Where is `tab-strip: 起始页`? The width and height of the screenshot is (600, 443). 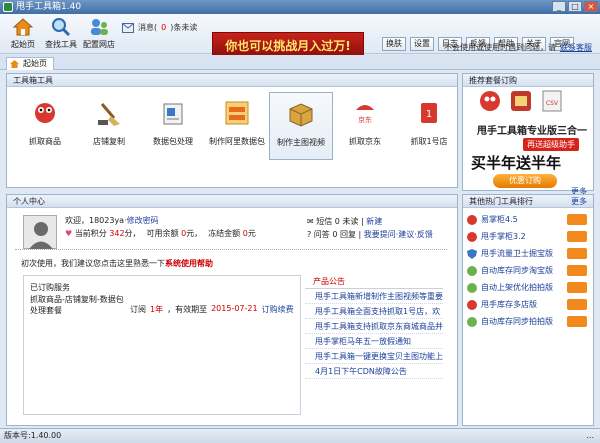
tab-strip: 起始页 is located at coordinates (300, 62).